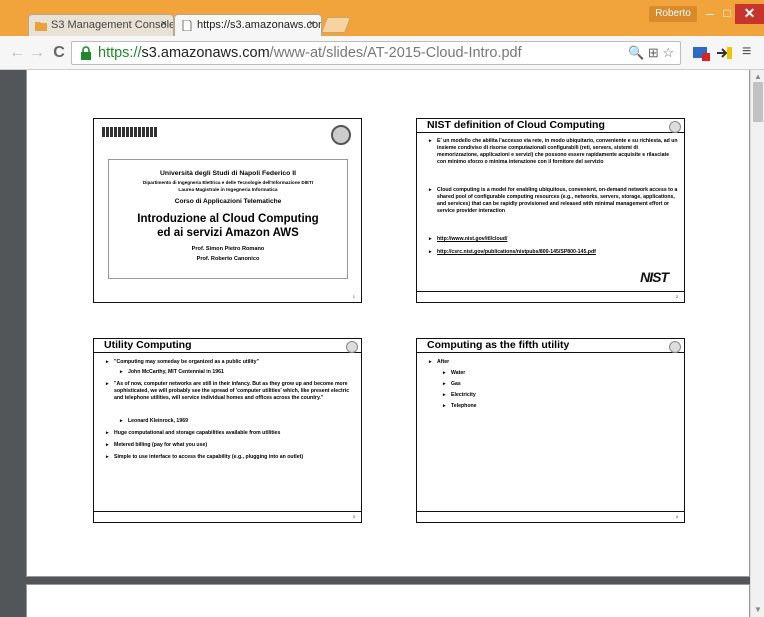 The image size is (764, 617). I want to click on folder-icon, so click(41, 26).